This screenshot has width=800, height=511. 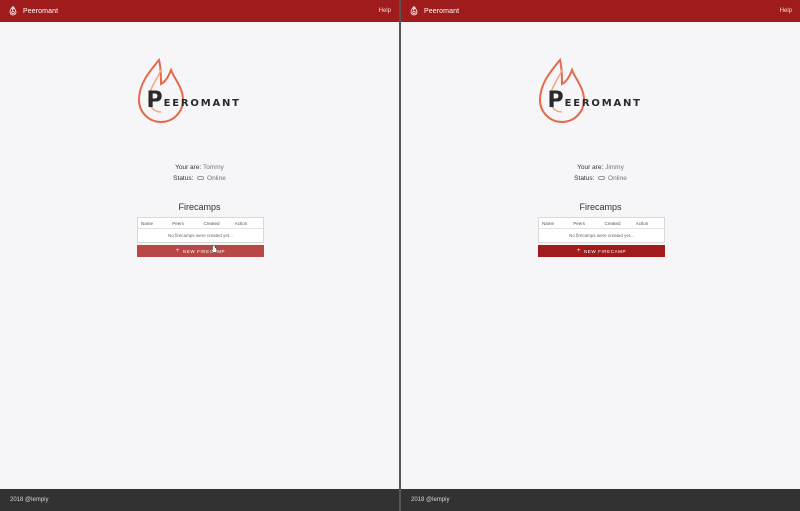 I want to click on user-name: Tommy, so click(x=213, y=167).